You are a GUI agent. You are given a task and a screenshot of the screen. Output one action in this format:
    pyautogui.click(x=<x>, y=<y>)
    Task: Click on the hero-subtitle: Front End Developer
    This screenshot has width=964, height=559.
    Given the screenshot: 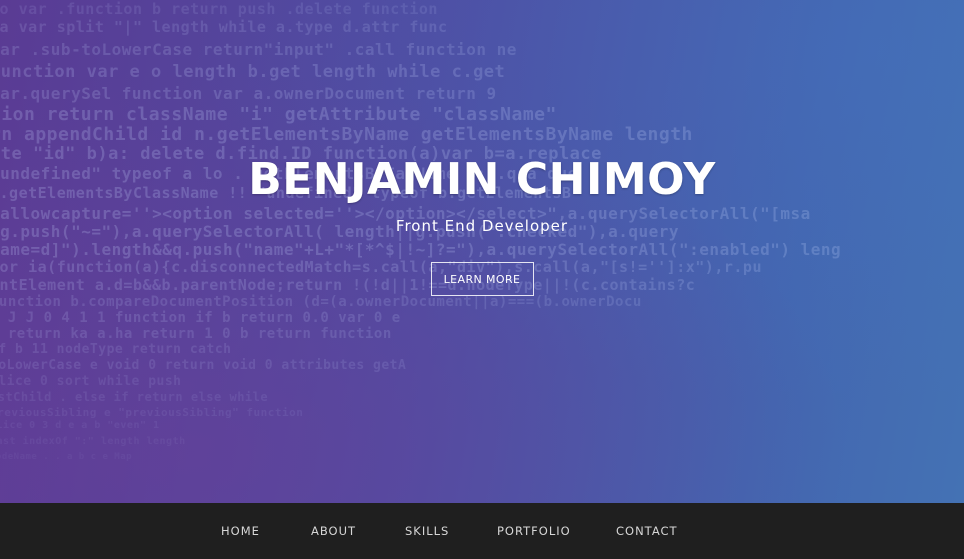 What is the action you would take?
    pyautogui.click(x=482, y=226)
    